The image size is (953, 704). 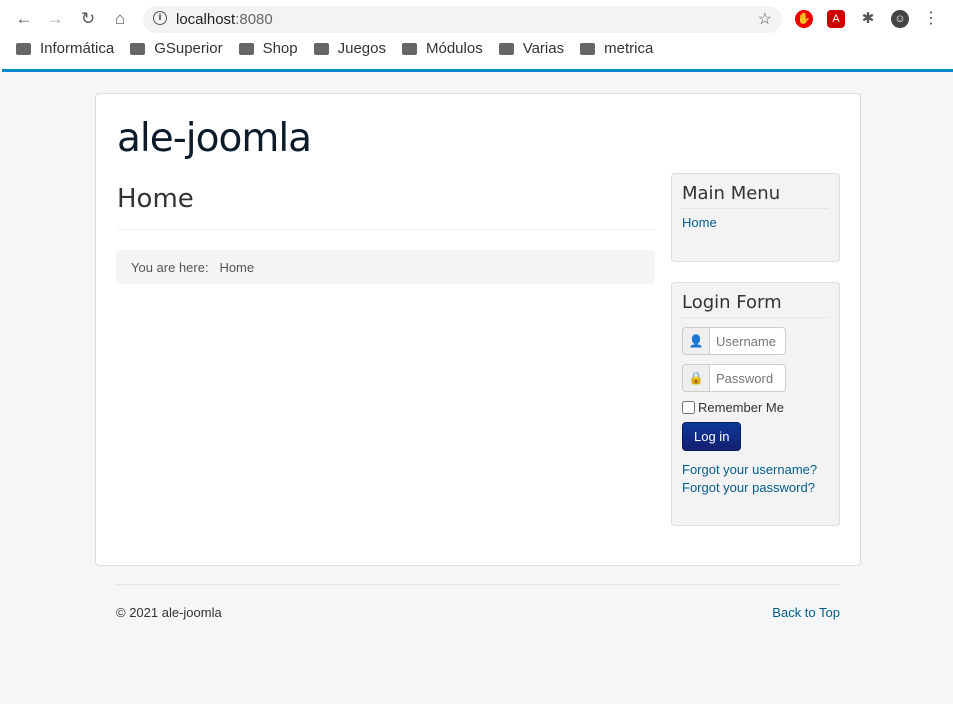 I want to click on extensions-puzzle-icon: ✱, so click(x=868, y=19).